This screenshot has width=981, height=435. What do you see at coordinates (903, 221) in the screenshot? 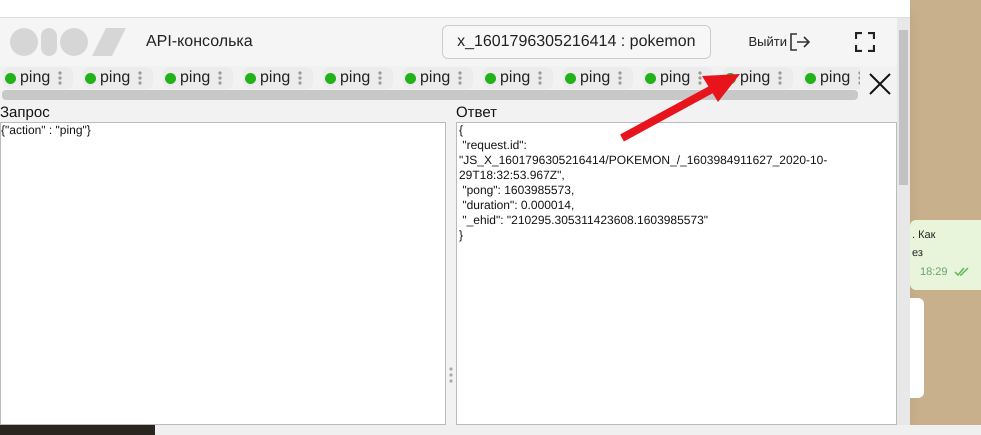
I see `vertical-scrollbar` at bounding box center [903, 221].